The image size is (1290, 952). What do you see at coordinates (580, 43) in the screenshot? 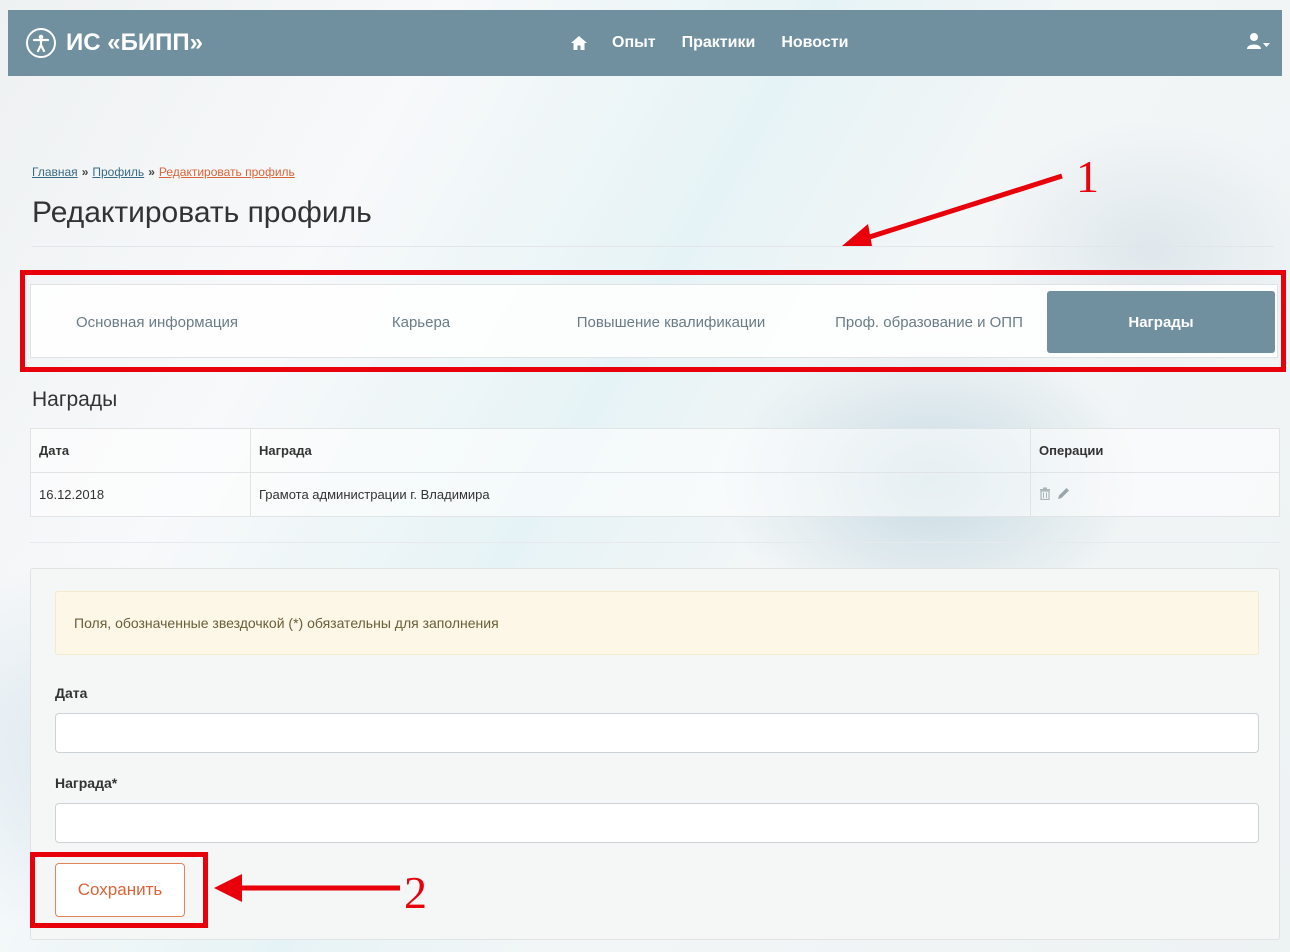
I see `home-icon` at bounding box center [580, 43].